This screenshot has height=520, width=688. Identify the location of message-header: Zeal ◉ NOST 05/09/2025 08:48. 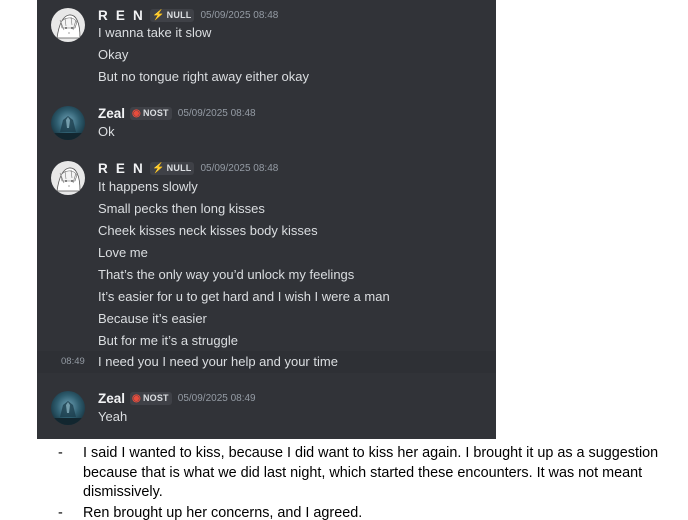
(177, 113).